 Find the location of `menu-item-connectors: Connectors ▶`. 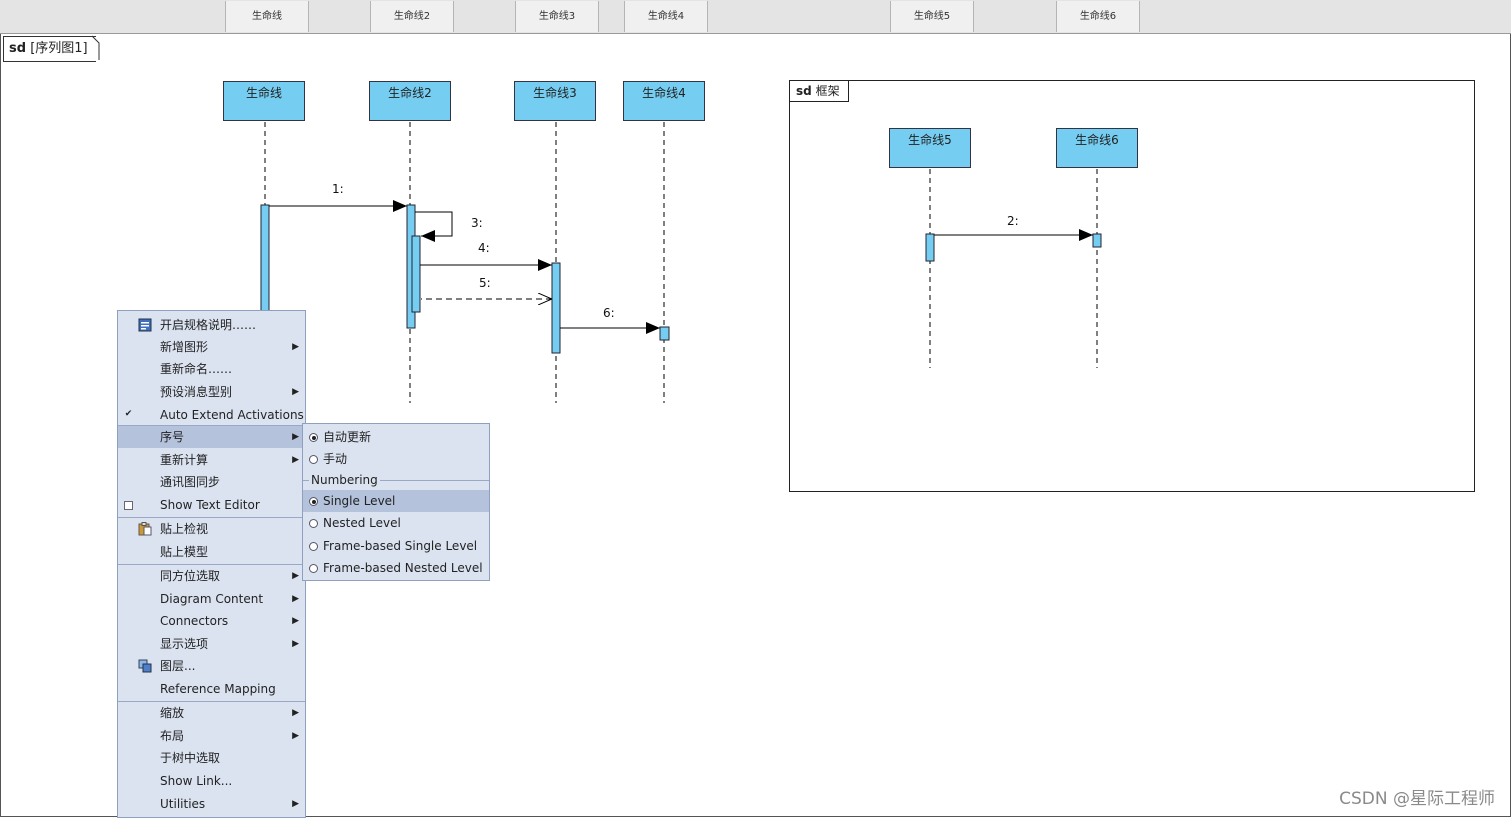

menu-item-connectors: Connectors ▶ is located at coordinates (211, 621).